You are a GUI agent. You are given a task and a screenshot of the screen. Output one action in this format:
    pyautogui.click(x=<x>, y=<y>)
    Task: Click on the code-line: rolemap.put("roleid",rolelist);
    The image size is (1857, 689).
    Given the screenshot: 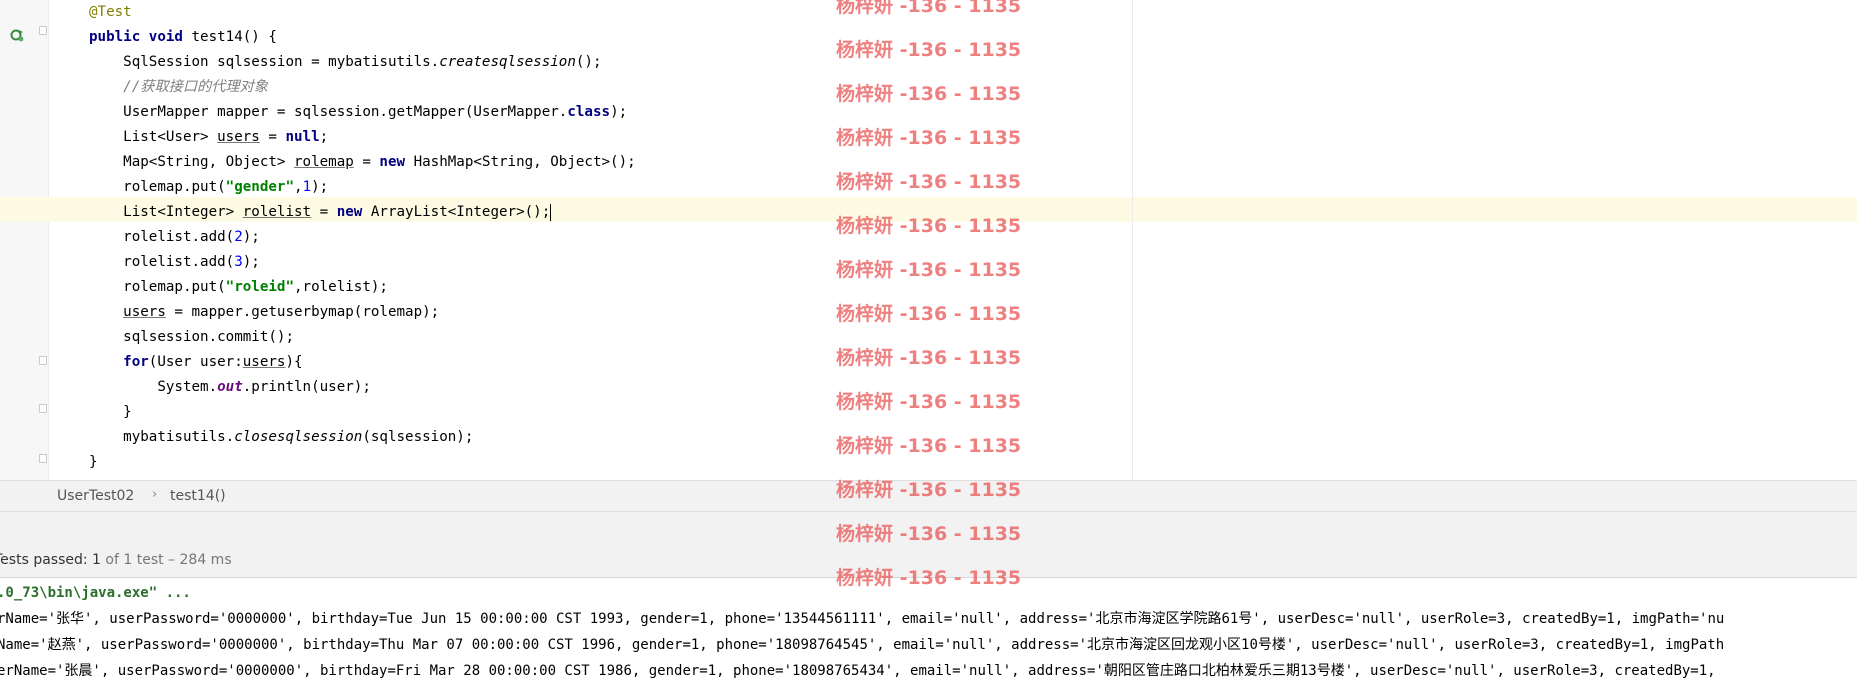 What is the action you would take?
    pyautogui.click(x=238, y=287)
    